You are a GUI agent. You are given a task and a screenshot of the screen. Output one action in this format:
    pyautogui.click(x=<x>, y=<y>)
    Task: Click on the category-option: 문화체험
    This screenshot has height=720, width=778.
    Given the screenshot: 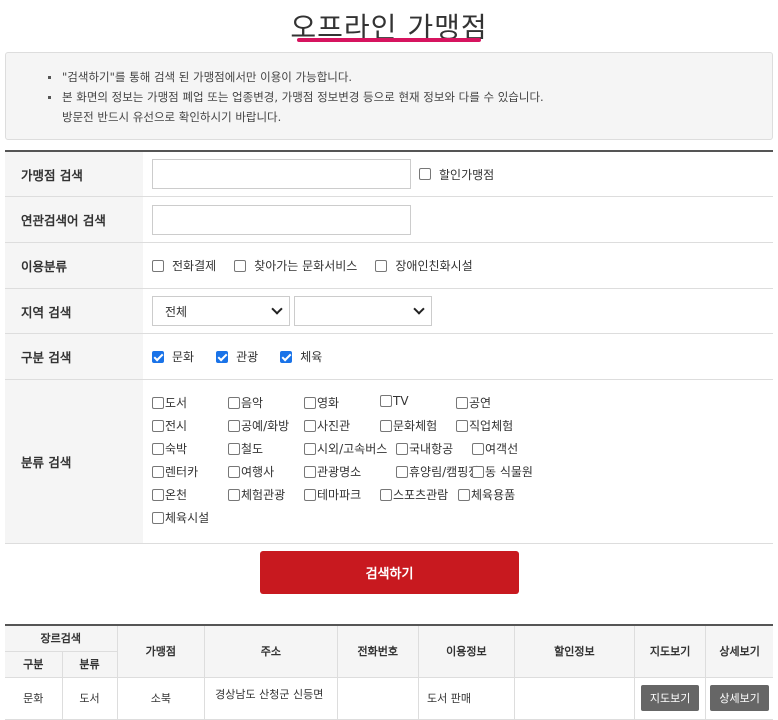 What is the action you would take?
    pyautogui.click(x=408, y=425)
    